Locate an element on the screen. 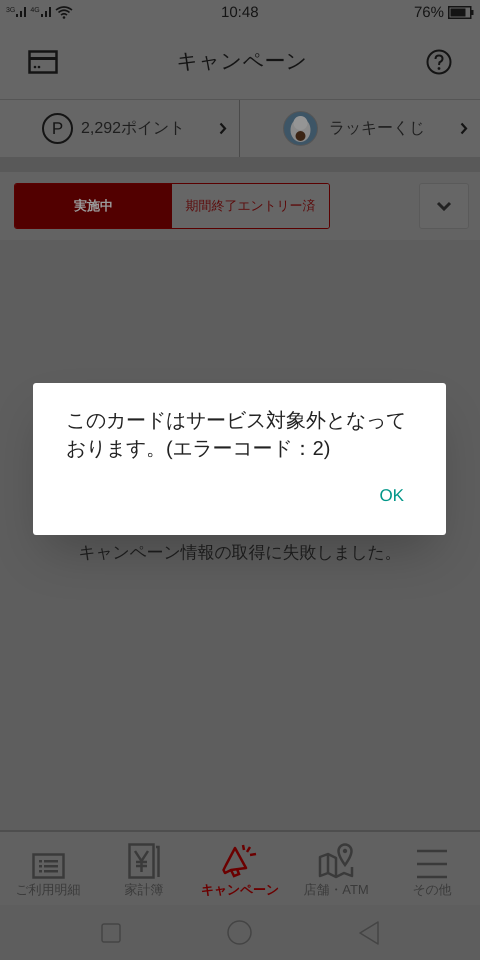  battery-percentage: 76% is located at coordinates (429, 12).